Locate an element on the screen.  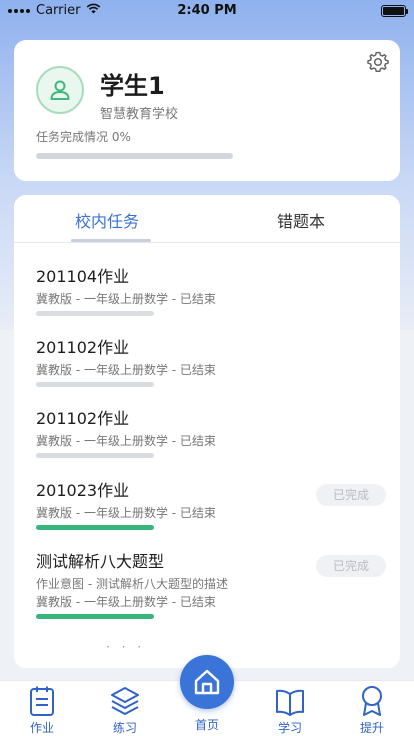
gear-icon is located at coordinates (378, 62).